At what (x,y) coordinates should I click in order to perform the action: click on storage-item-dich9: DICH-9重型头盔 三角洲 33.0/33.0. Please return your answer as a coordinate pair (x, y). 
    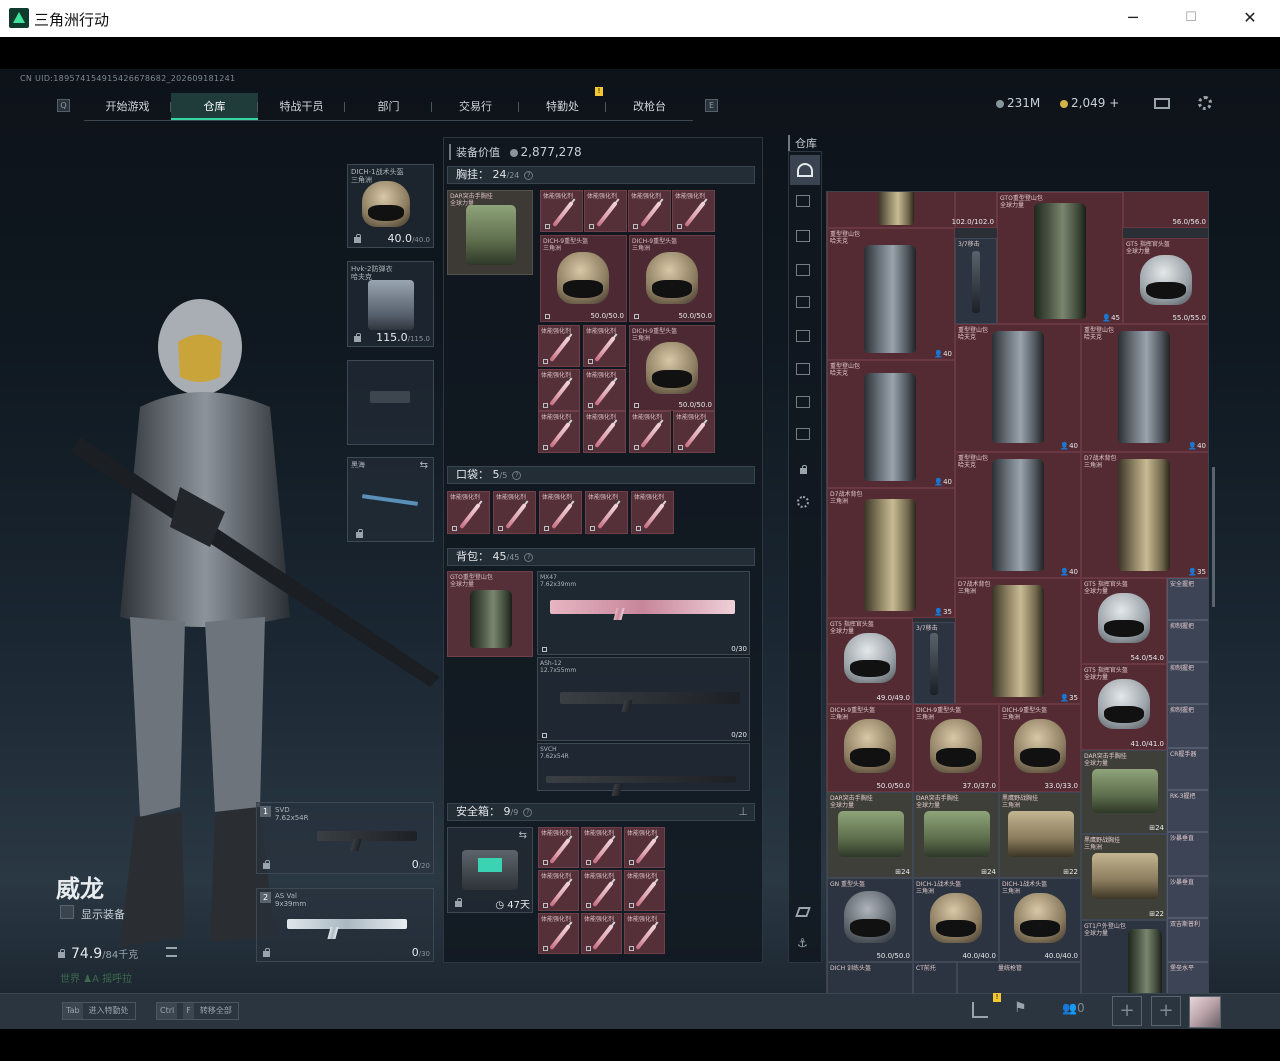
    Looking at the image, I should click on (1040, 748).